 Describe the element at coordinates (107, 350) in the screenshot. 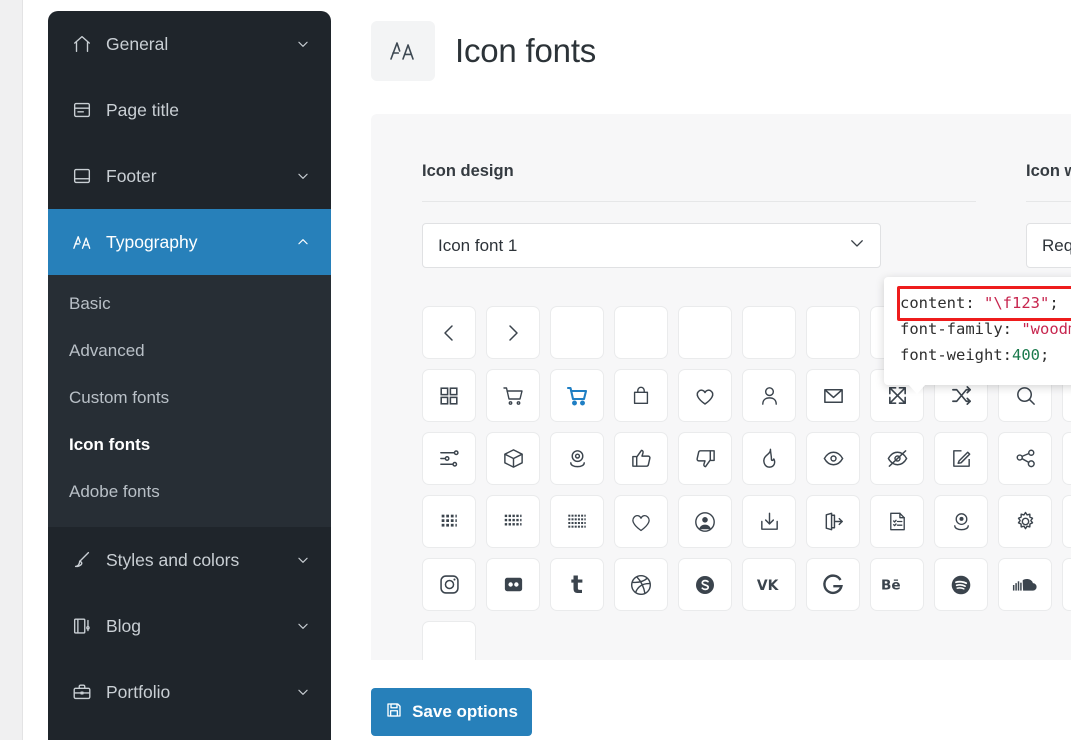

I see `sidebar-subitem-label: Advanced` at that location.